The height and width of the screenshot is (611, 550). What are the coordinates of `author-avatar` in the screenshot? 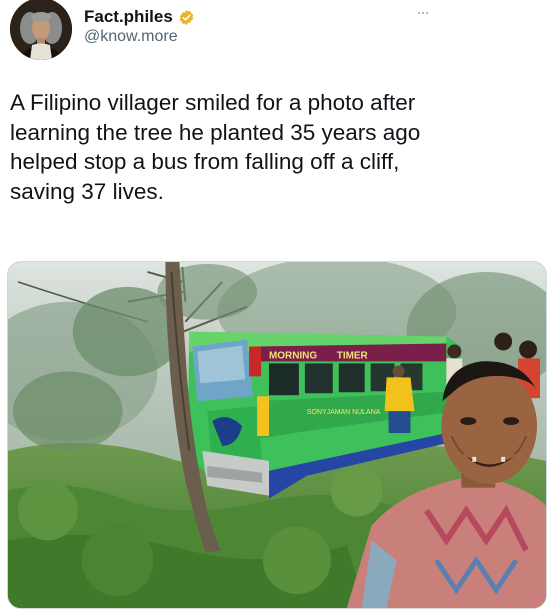 It's located at (41, 30).